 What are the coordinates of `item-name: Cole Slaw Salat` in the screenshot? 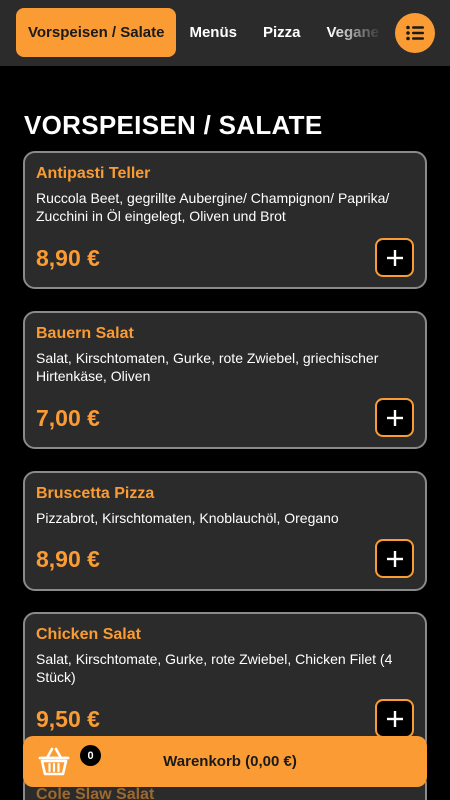 It's located at (95, 793).